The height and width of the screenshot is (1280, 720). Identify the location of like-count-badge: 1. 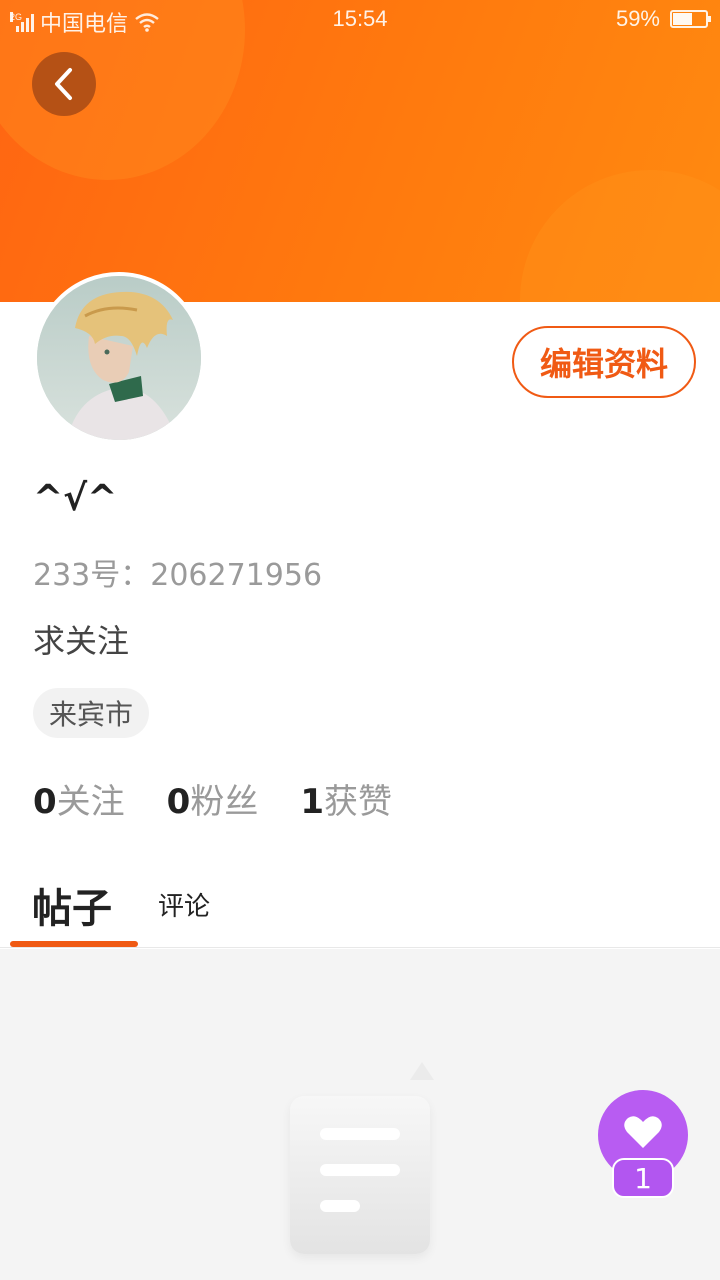
(643, 1178).